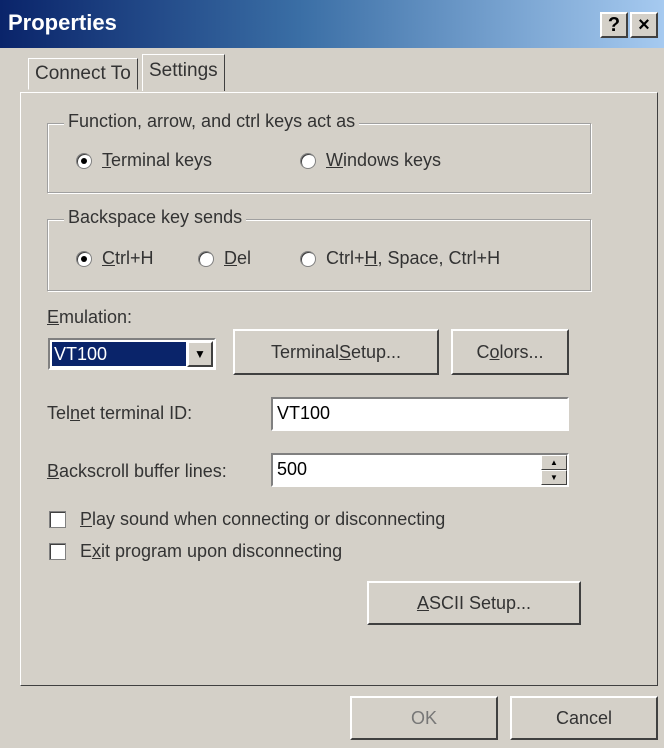 The width and height of the screenshot is (664, 748). Describe the element at coordinates (62, 22) in the screenshot. I see `window-title: Properties` at that location.